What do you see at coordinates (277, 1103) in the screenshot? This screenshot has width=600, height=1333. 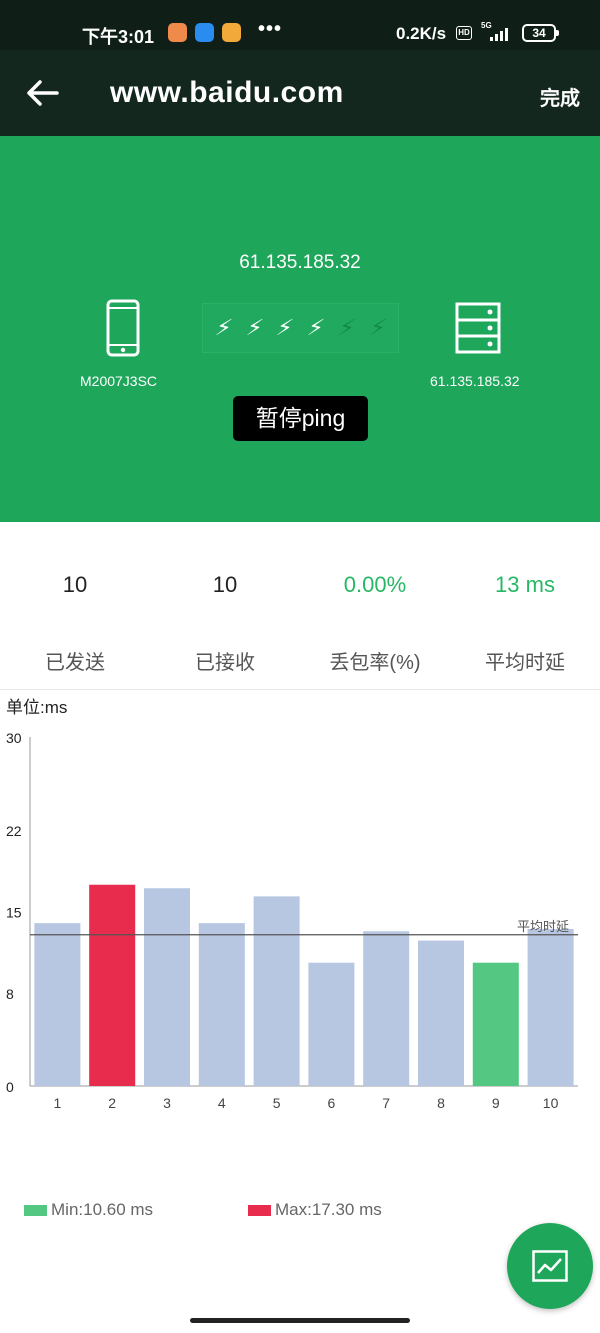 I see `x-tick-label: 5` at bounding box center [277, 1103].